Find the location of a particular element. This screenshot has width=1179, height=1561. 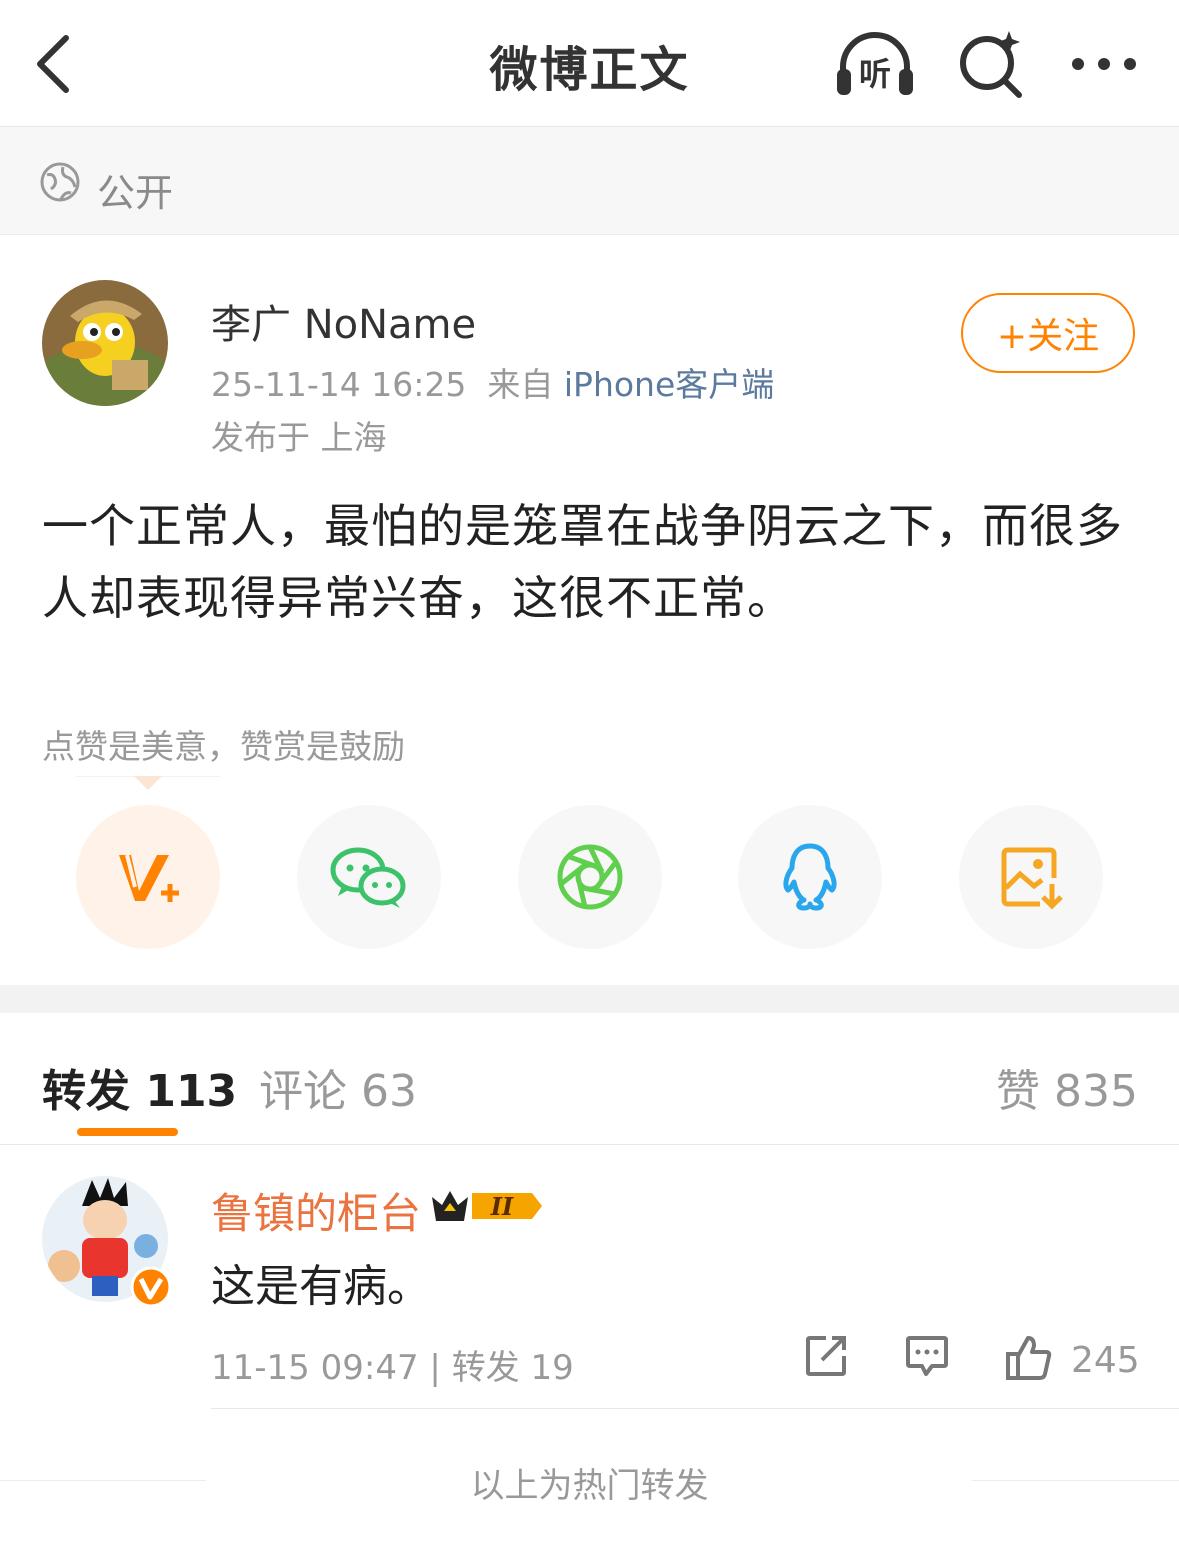

top-bar: 微博正文 听 is located at coordinates (589, 63).